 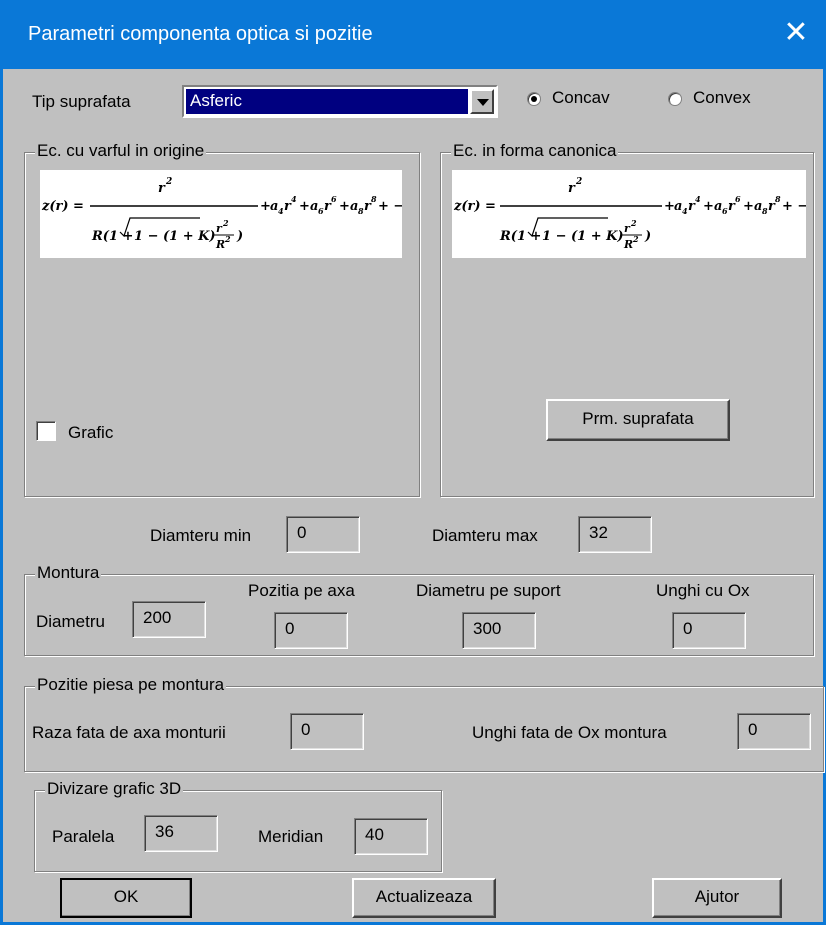 What do you see at coordinates (200, 34) in the screenshot?
I see `window-title: Parametri componenta optica si pozitie` at bounding box center [200, 34].